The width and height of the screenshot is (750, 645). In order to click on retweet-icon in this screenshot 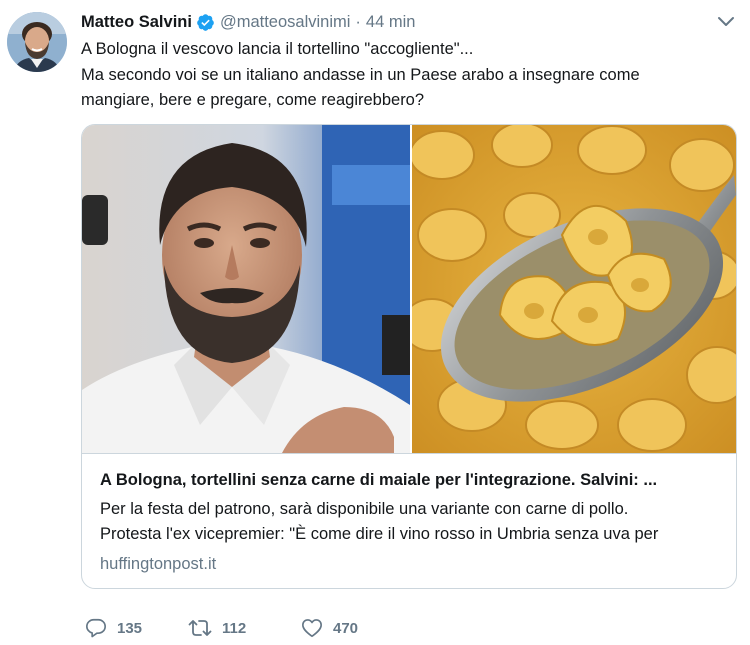, I will do `click(200, 628)`.